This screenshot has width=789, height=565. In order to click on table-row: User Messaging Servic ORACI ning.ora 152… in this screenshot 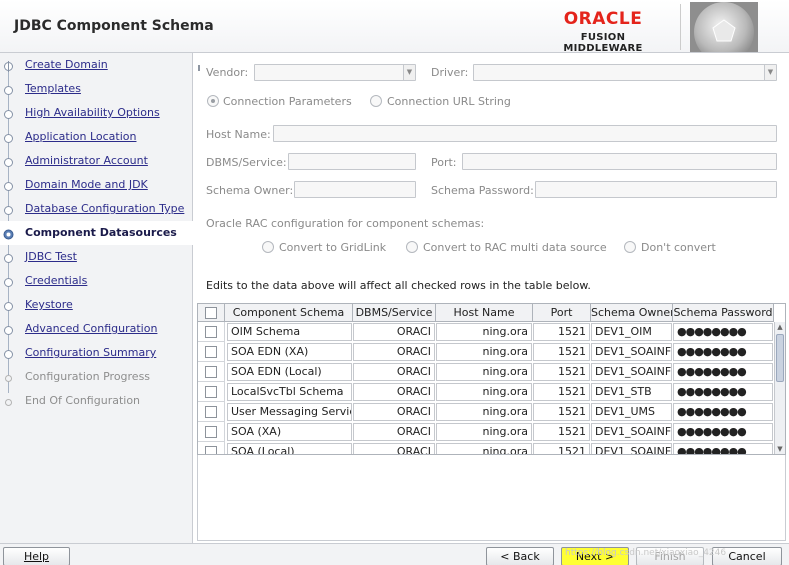, I will do `click(486, 412)`.